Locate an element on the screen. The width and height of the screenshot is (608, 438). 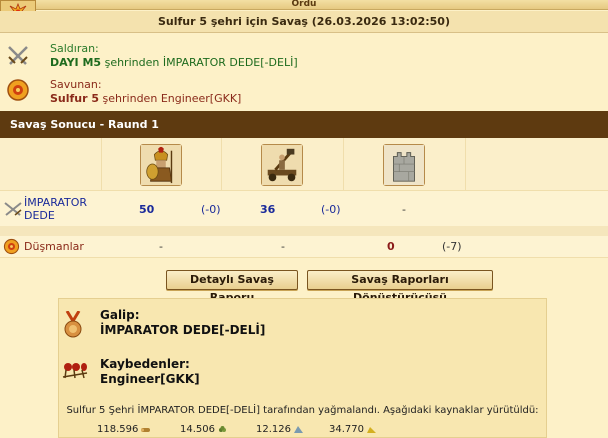
attacker-label: Saldıran: is located at coordinates (74, 48).